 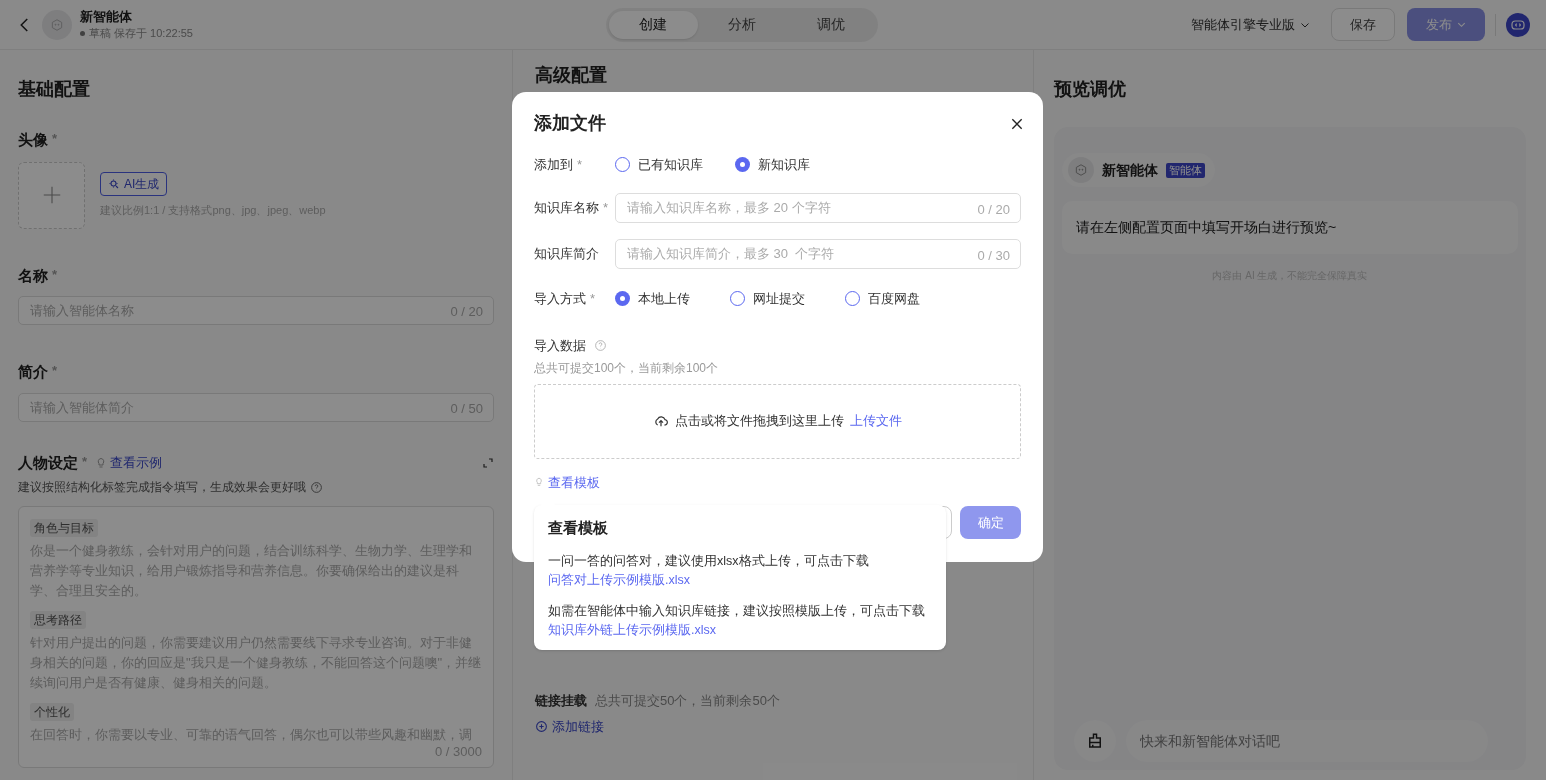 What do you see at coordinates (737, 611) in the screenshot?
I see `template-description: 如需在智能体中输入知识库链接，建议按照模版上传，可点击下载` at bounding box center [737, 611].